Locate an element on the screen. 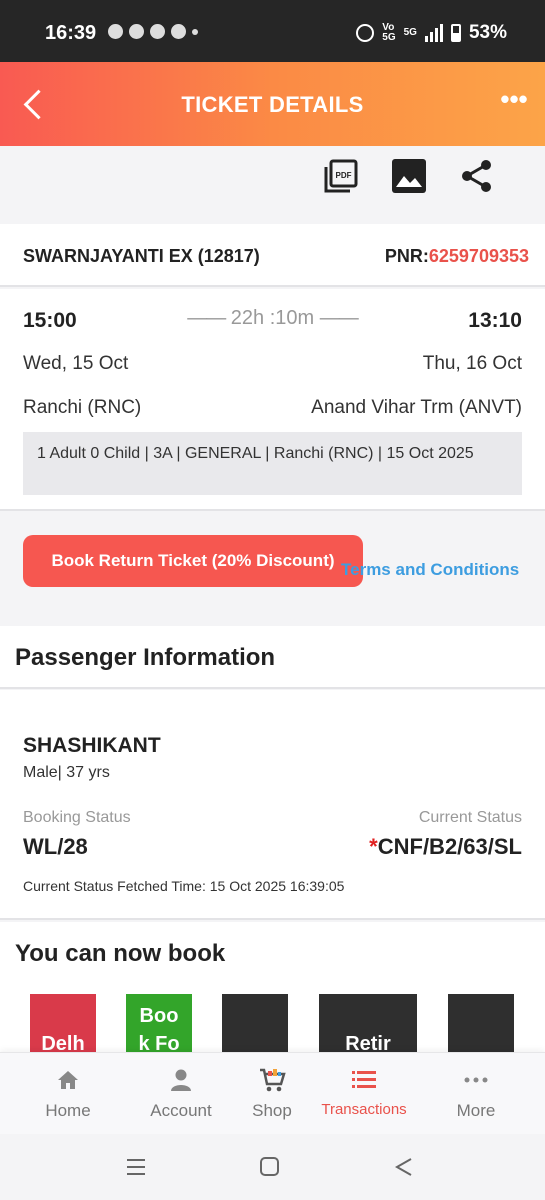 The height and width of the screenshot is (1200, 545). status-time: 16:39 is located at coordinates (71, 33).